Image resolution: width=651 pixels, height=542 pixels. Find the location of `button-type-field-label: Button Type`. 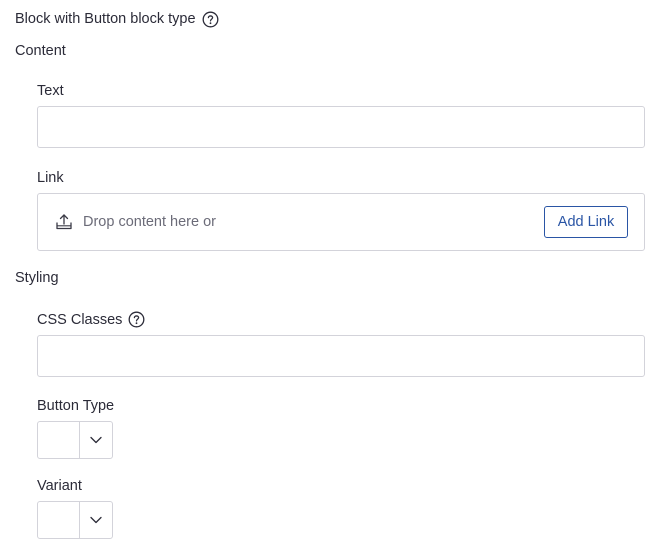

button-type-field-label: Button Type is located at coordinates (76, 406).